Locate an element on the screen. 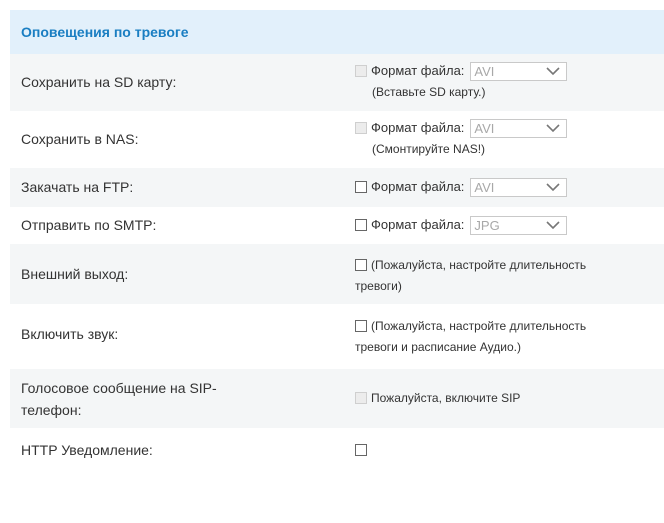 This screenshot has width=664, height=523. save-nas-checkbox is located at coordinates (361, 128).